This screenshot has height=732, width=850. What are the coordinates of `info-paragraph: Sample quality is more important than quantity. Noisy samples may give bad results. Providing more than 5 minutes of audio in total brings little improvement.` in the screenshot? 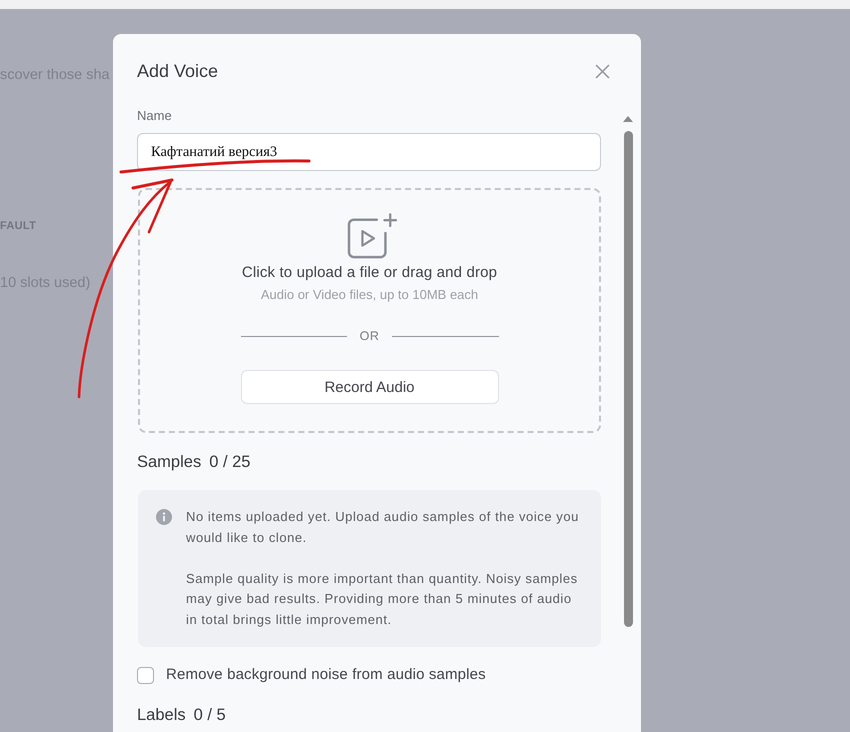 It's located at (382, 599).